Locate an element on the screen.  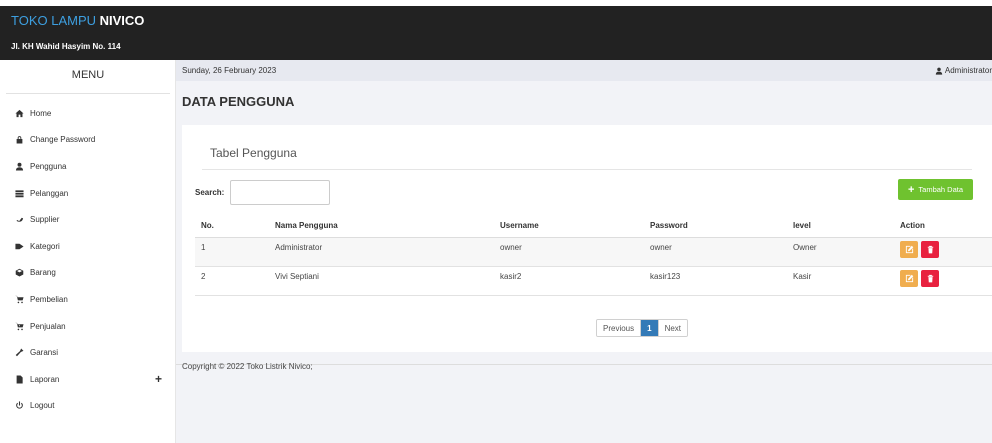
expand-plus-icon: + is located at coordinates (158, 379).